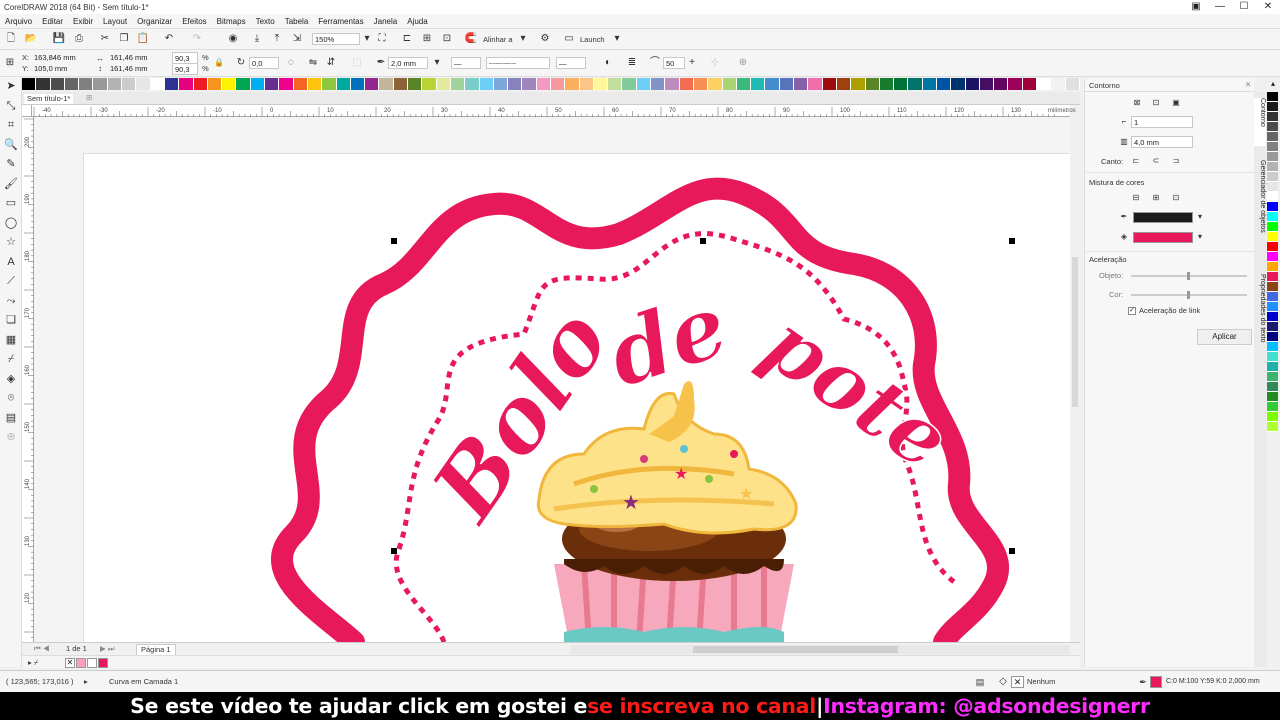 Image resolution: width=1280 pixels, height=720 pixels. I want to click on undo-icon: ↶, so click(169, 39).